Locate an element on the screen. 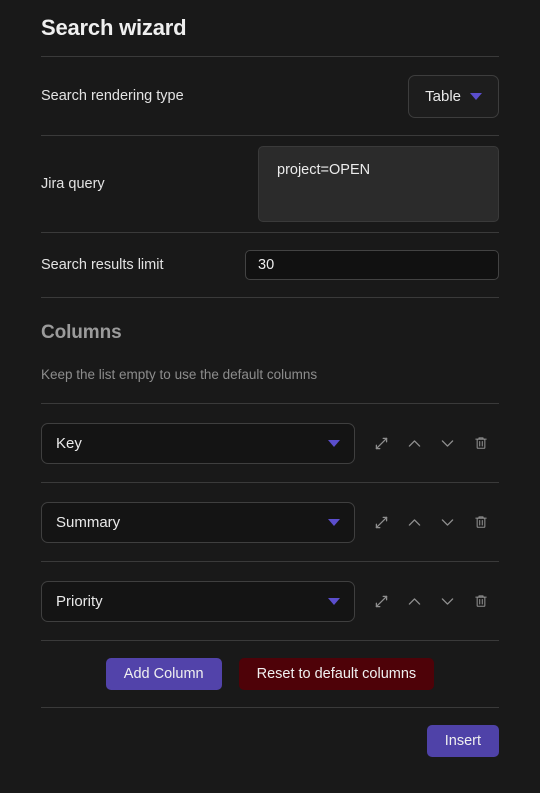 This screenshot has height=793, width=540. footer-actions: Insert is located at coordinates (270, 740).